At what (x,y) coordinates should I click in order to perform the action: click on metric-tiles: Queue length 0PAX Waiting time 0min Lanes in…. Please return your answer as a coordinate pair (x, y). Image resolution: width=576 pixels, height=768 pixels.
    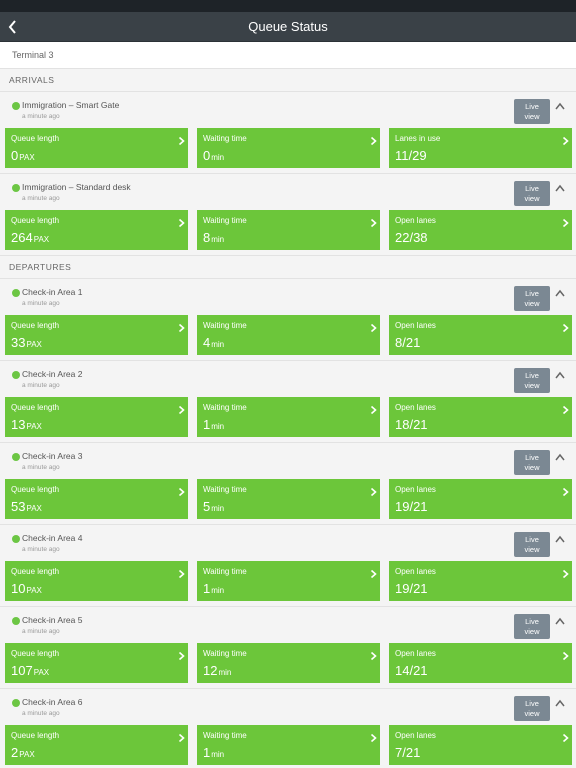
    Looking at the image, I should click on (288, 148).